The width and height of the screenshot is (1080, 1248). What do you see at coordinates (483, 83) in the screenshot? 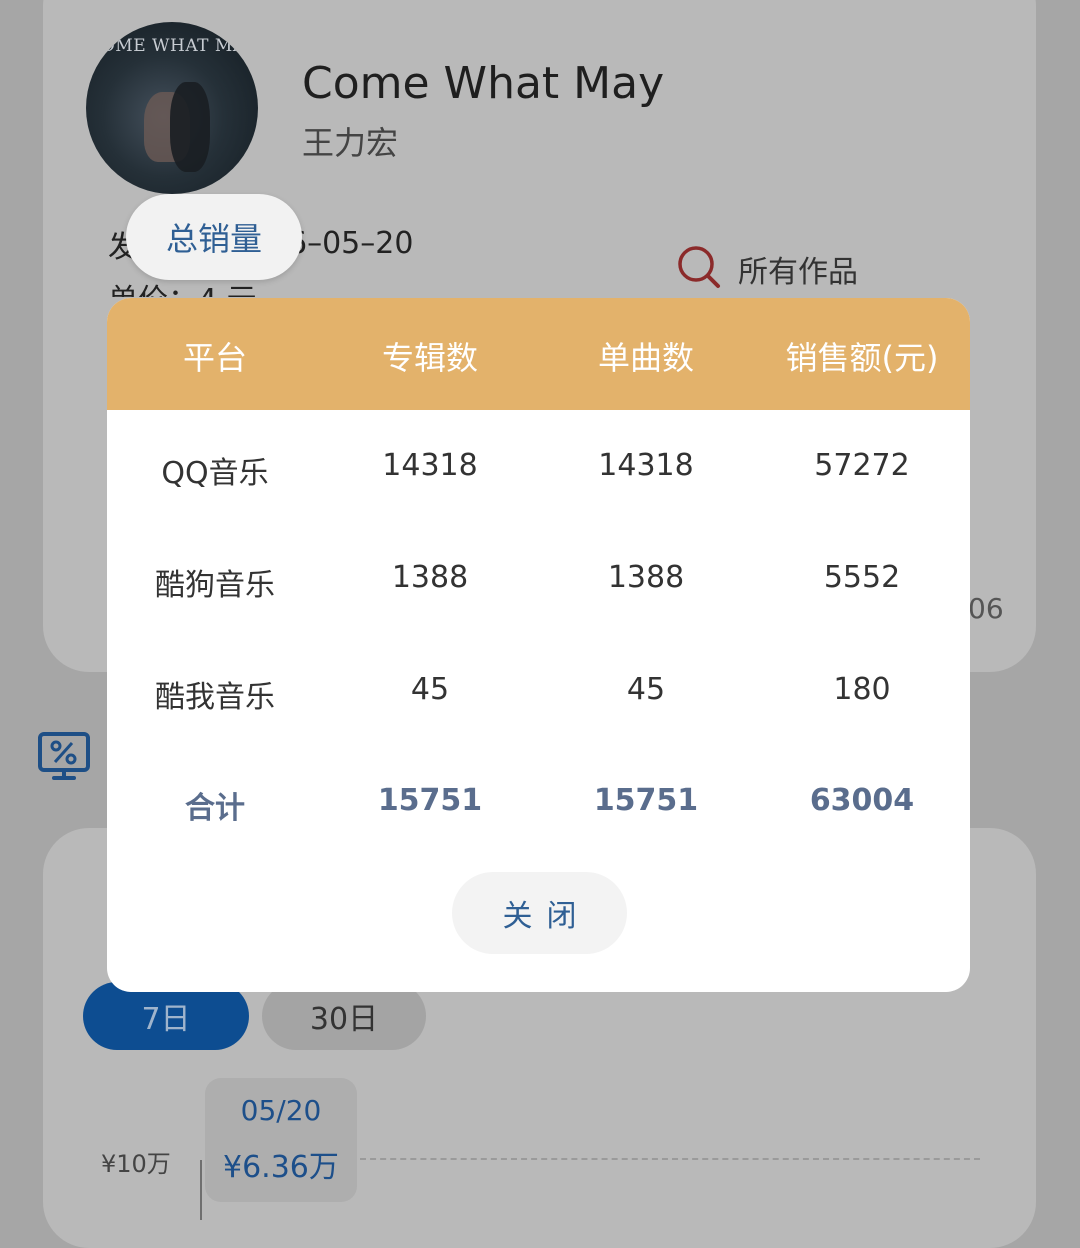
I see `song-title: Come What May` at bounding box center [483, 83].